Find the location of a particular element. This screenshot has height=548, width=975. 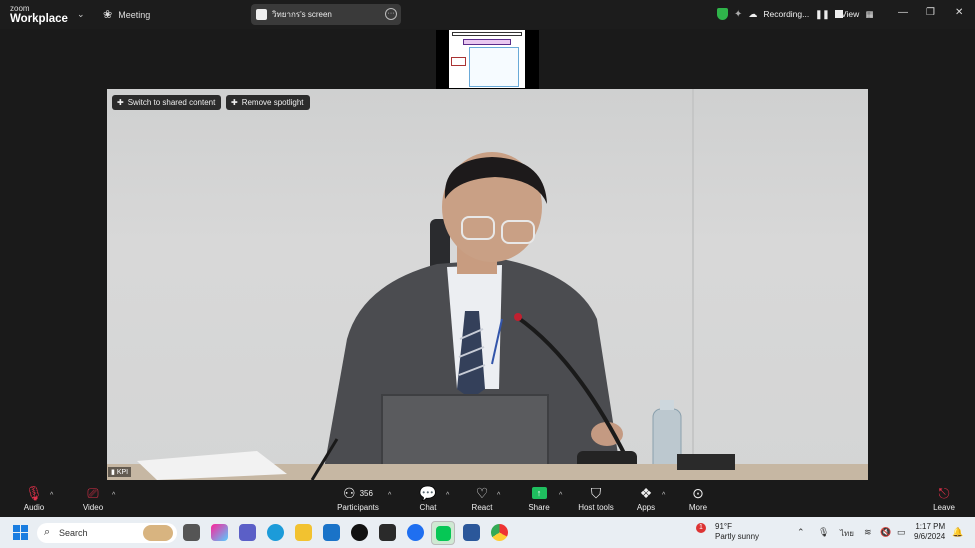

share-icon-wrap: ↑ is located at coordinates (539, 493).